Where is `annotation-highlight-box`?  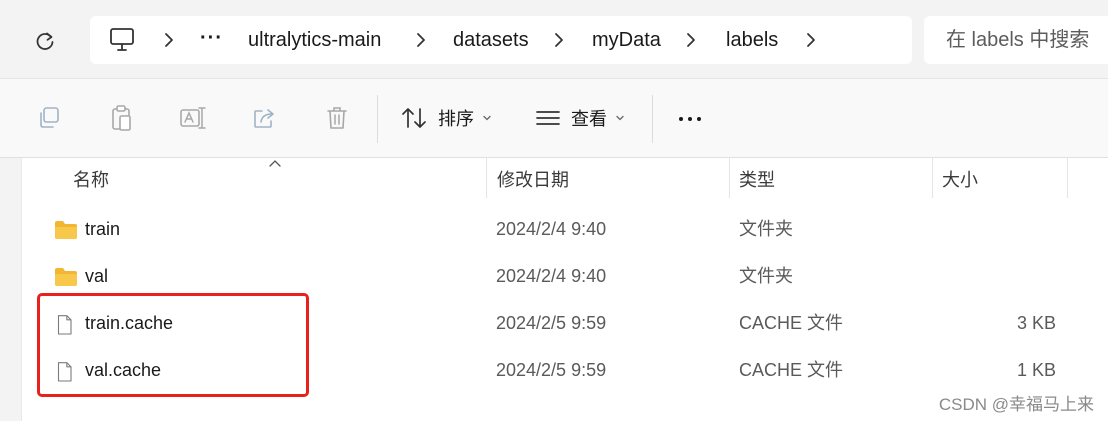 annotation-highlight-box is located at coordinates (173, 345).